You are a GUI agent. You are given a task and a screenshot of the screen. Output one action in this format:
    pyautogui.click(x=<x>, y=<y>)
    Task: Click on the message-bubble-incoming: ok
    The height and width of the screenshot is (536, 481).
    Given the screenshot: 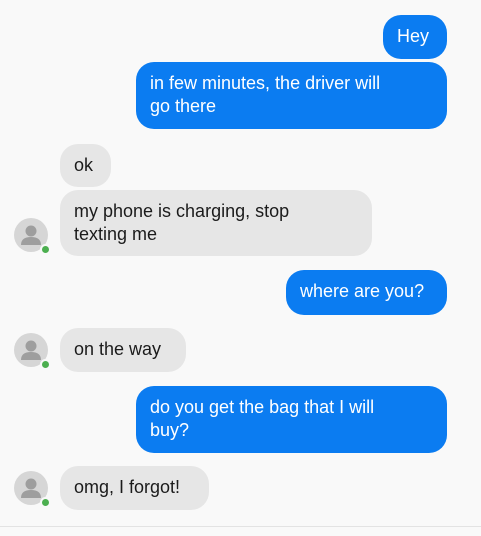 What is the action you would take?
    pyautogui.click(x=85, y=165)
    